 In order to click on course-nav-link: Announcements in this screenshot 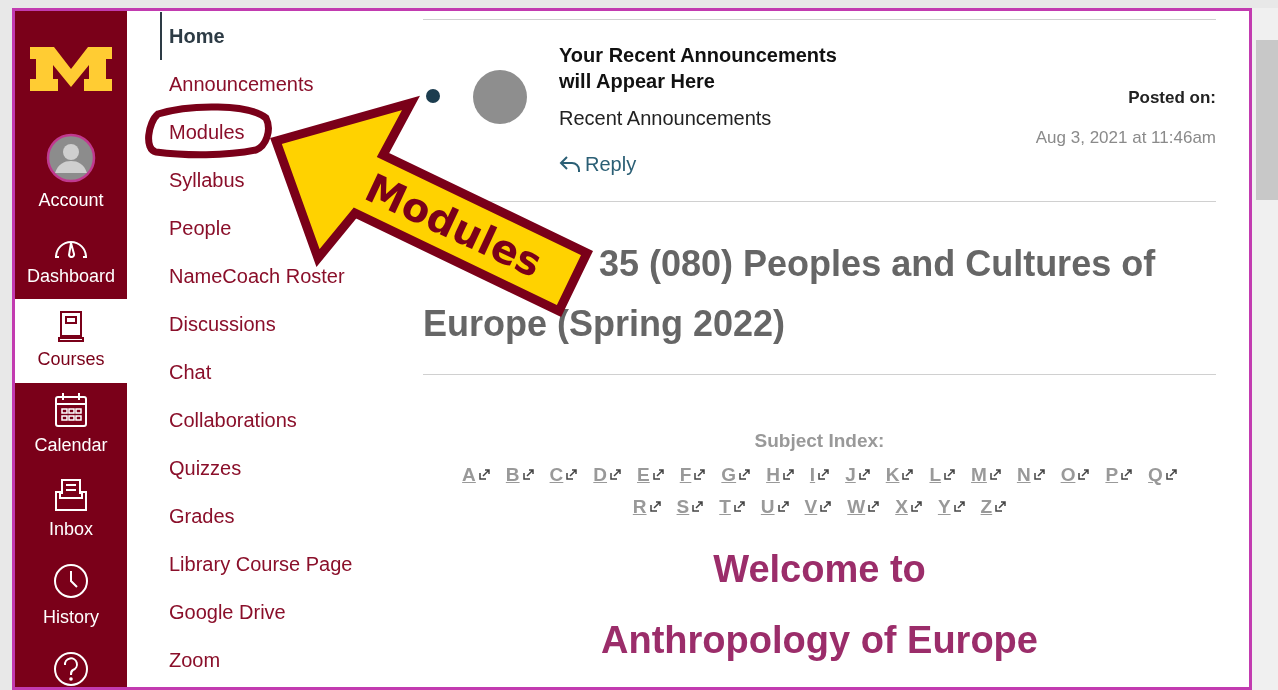, I will do `click(237, 84)`.